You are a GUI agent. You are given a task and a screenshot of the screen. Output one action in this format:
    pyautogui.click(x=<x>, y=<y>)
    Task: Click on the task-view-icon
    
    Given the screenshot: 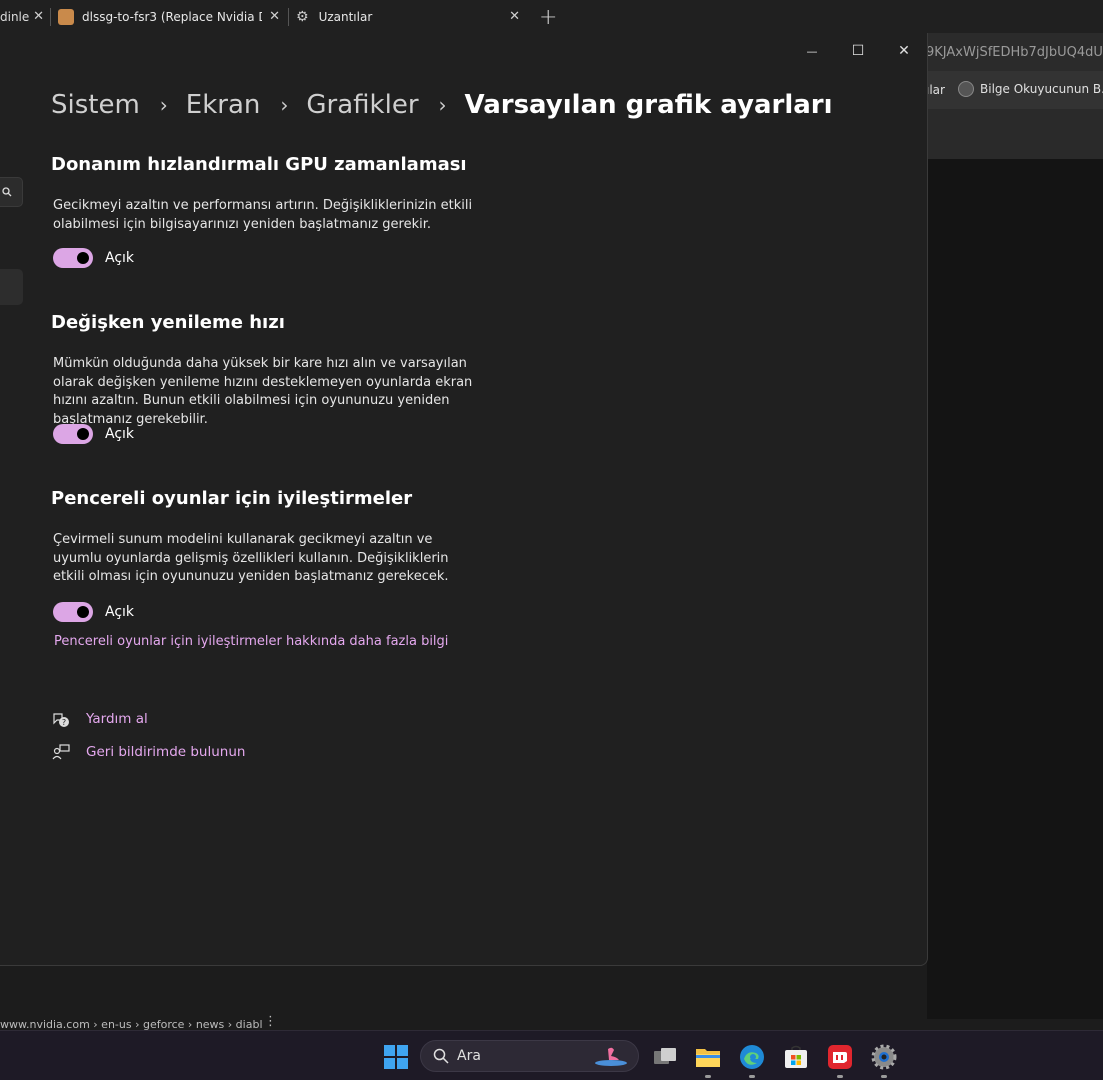 What is the action you would take?
    pyautogui.click(x=665, y=1056)
    